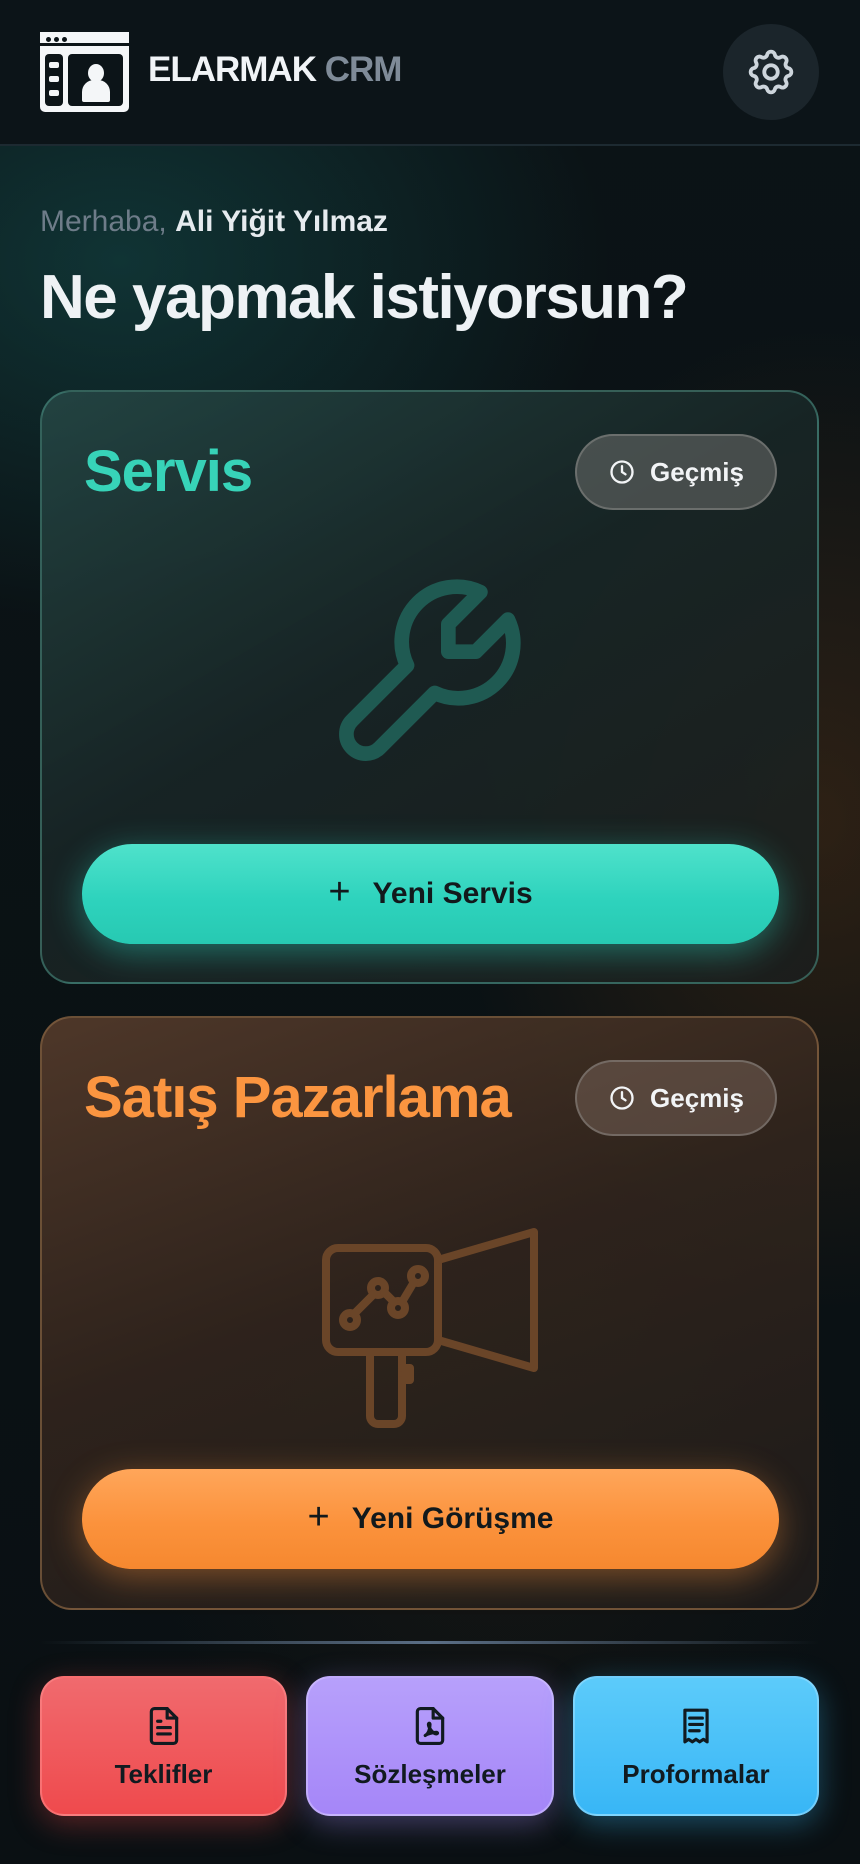 The height and width of the screenshot is (1864, 860). What do you see at coordinates (232, 69) in the screenshot?
I see `brand-primary: ELARMAK` at bounding box center [232, 69].